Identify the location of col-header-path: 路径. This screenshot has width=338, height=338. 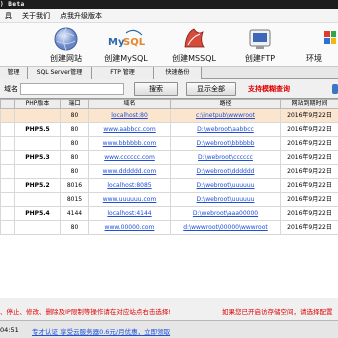
(225, 104).